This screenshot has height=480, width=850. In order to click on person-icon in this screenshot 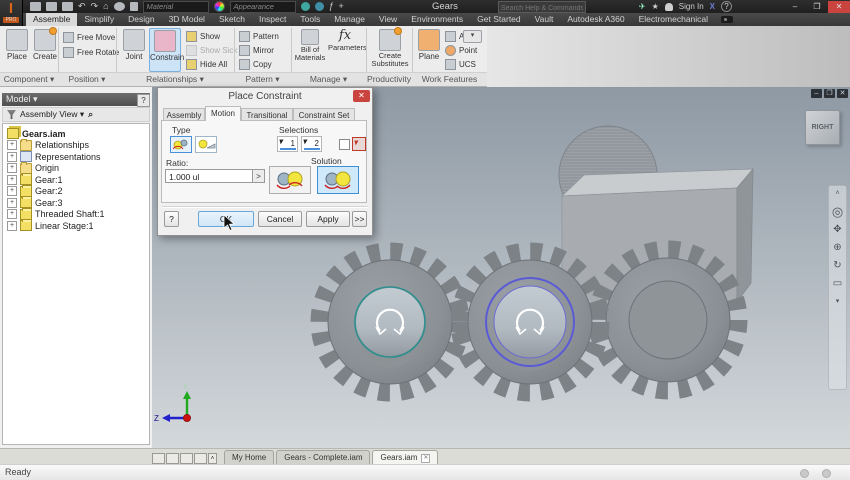, I will do `click(668, 6)`.